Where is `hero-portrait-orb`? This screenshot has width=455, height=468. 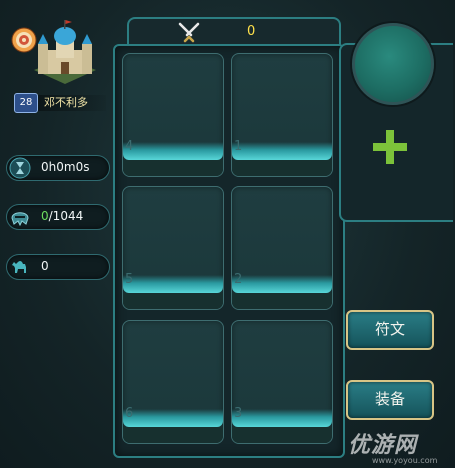 hero-portrait-orb is located at coordinates (393, 64).